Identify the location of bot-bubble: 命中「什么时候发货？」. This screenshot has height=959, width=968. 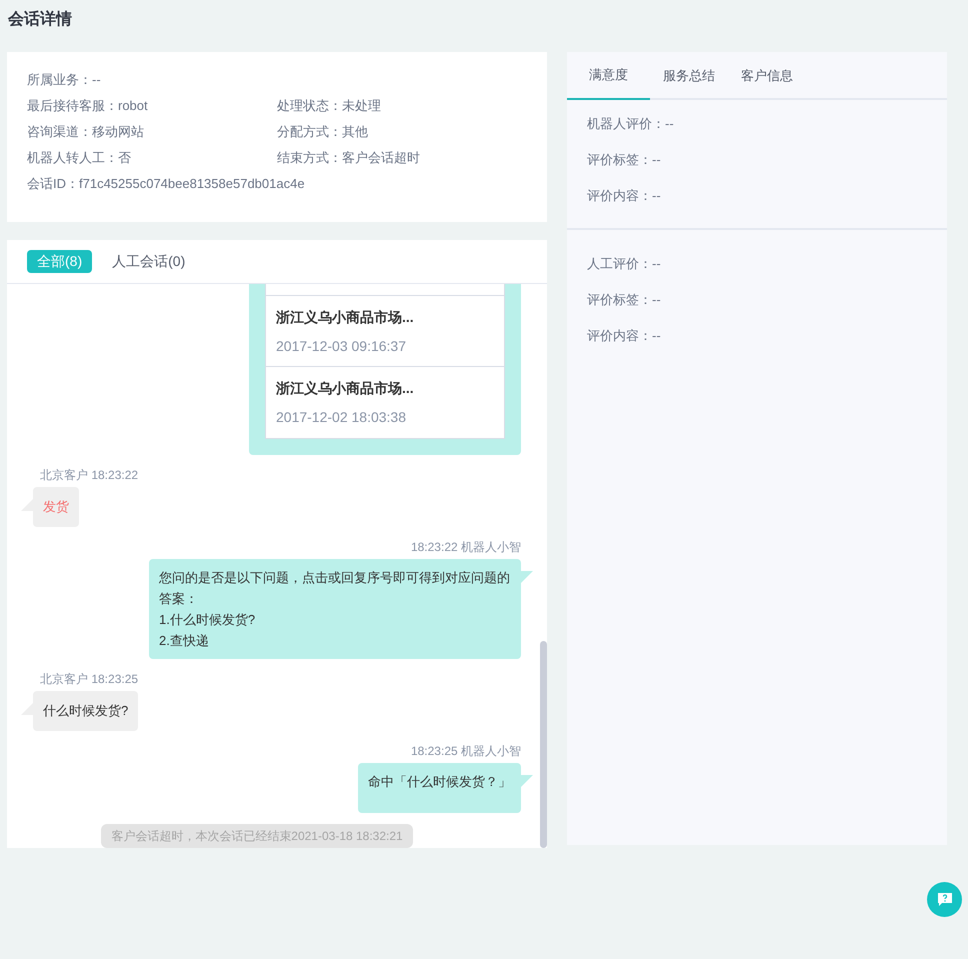
(439, 788).